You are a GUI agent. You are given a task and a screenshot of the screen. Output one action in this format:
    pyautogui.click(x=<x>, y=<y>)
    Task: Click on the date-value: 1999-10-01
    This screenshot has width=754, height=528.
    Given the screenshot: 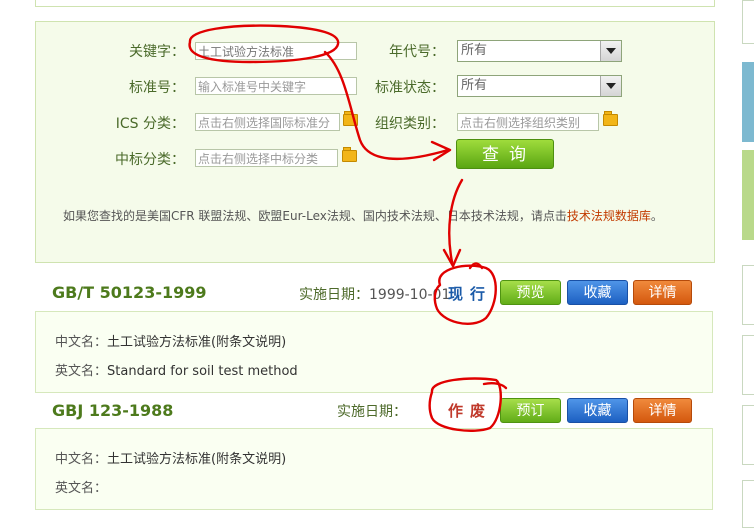 What is the action you would take?
    pyautogui.click(x=410, y=295)
    